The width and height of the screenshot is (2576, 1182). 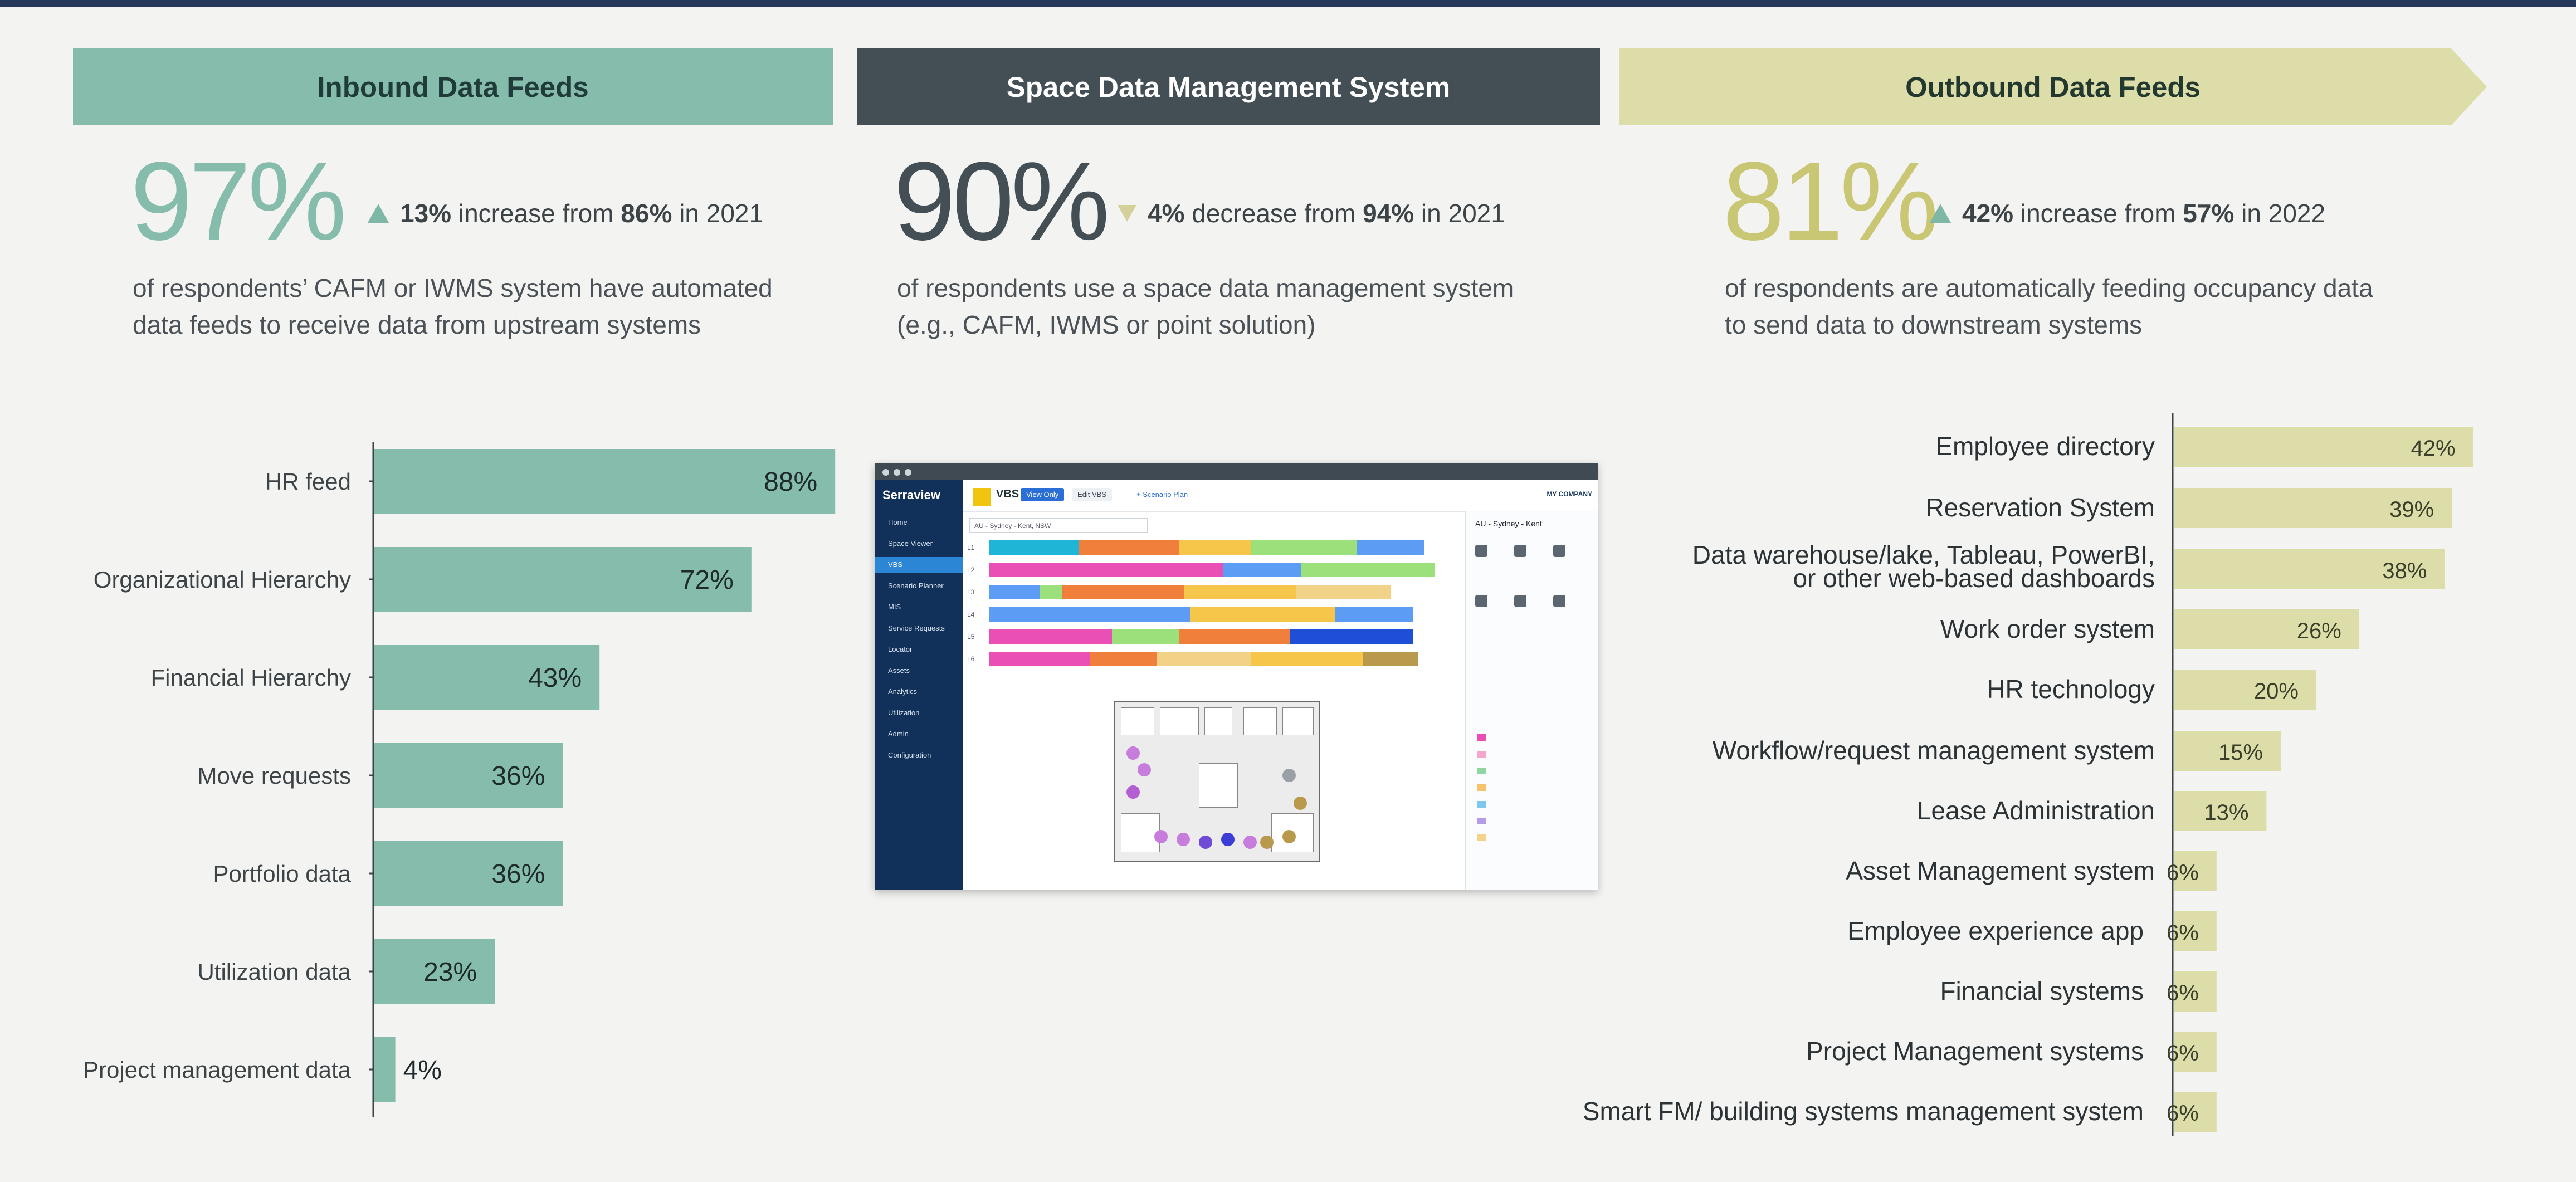 What do you see at coordinates (1058, 525) in the screenshot?
I see `location-filter: AU - Sydney - Kent, NSW` at bounding box center [1058, 525].